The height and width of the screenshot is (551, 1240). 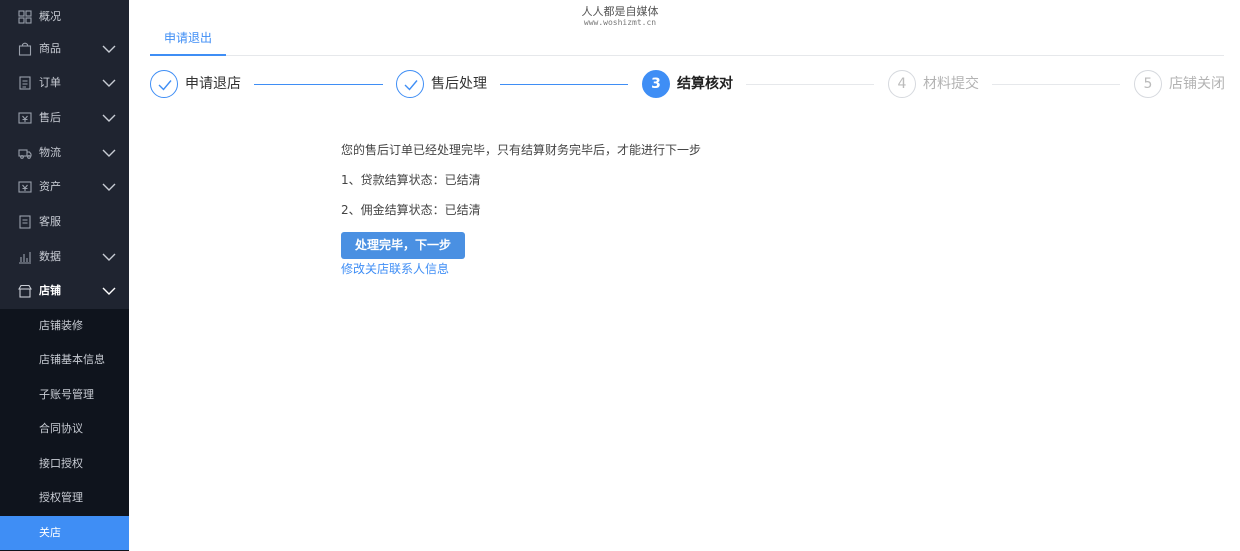 What do you see at coordinates (64, 153) in the screenshot?
I see `sidebar-item-logistics: 物流` at bounding box center [64, 153].